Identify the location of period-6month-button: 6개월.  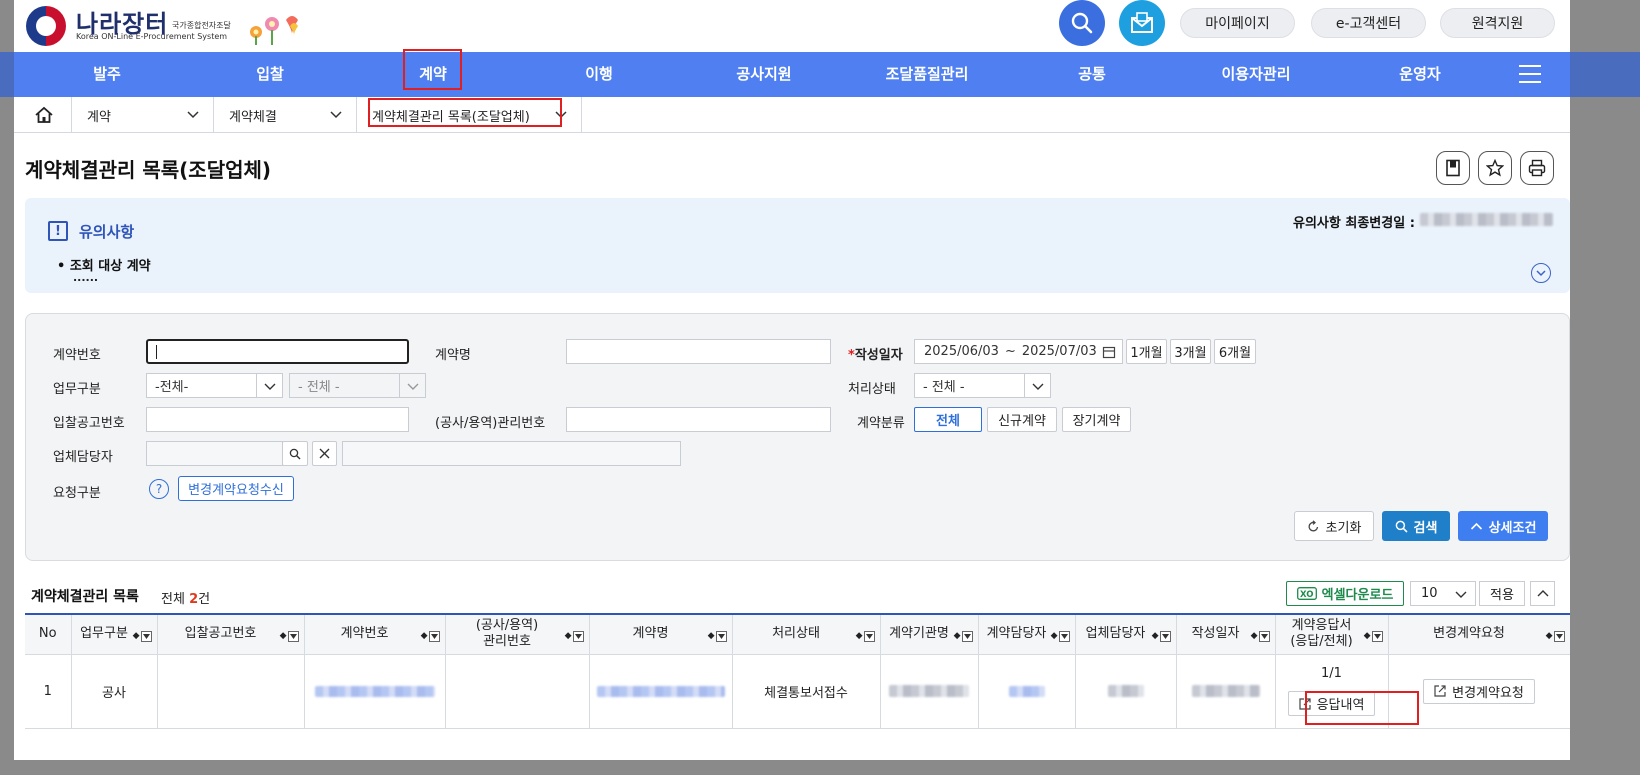
(1235, 351).